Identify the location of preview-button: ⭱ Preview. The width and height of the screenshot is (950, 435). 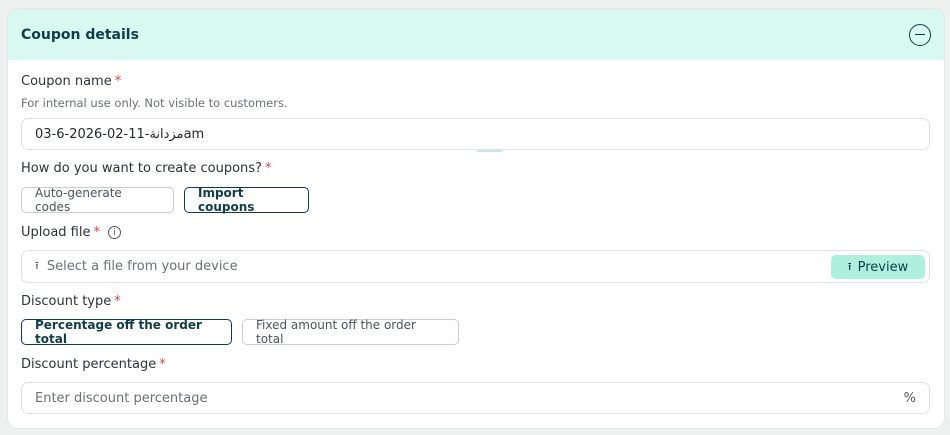
(878, 267).